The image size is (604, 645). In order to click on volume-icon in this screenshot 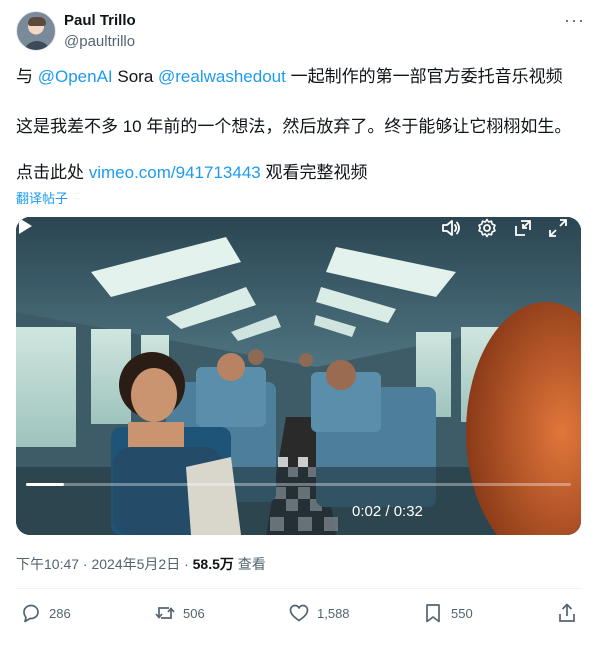, I will do `click(451, 228)`.